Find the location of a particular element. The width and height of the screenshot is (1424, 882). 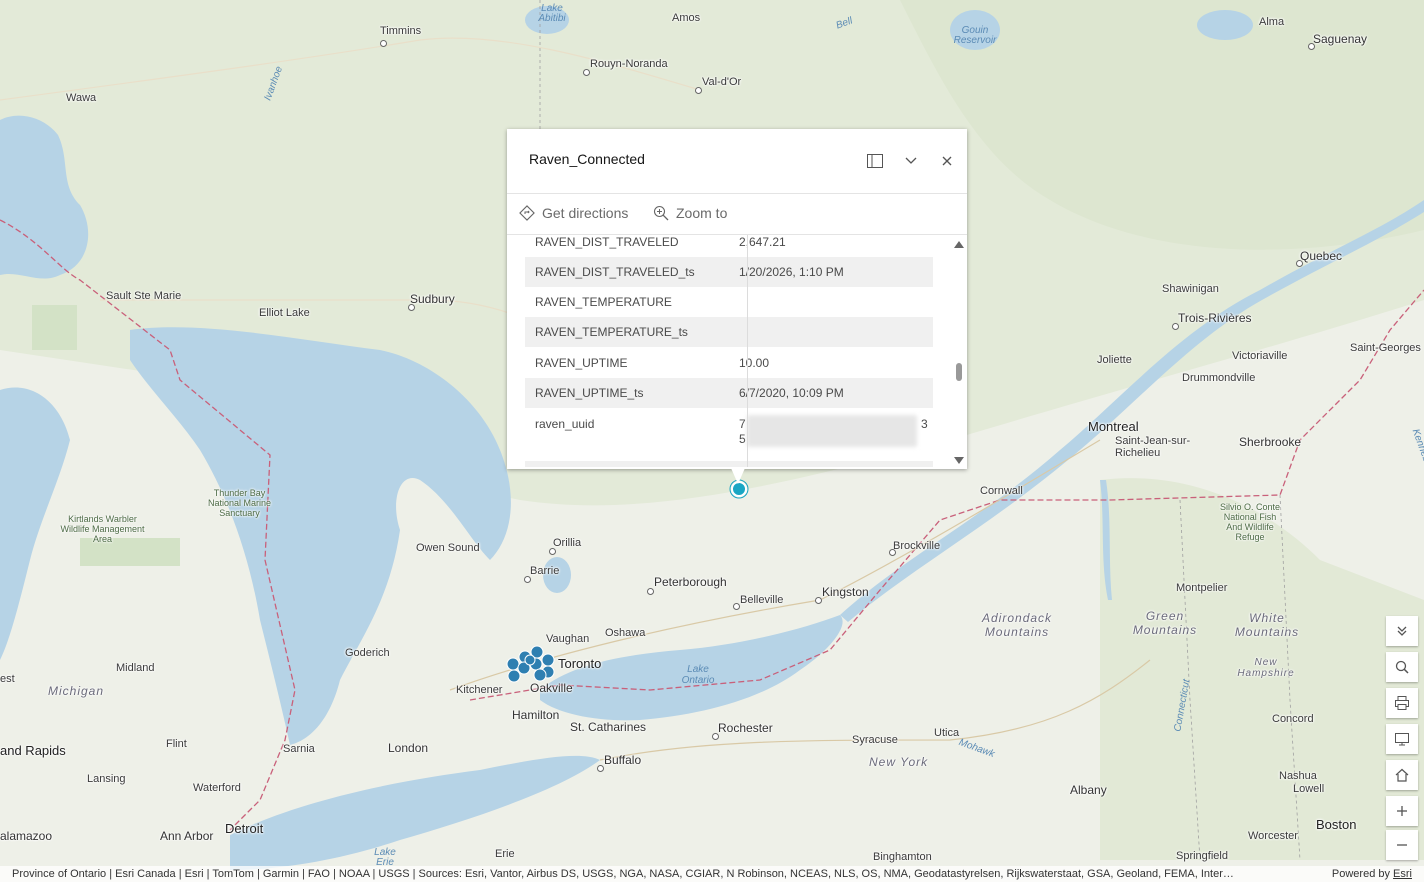

print-icon is located at coordinates (1402, 703).